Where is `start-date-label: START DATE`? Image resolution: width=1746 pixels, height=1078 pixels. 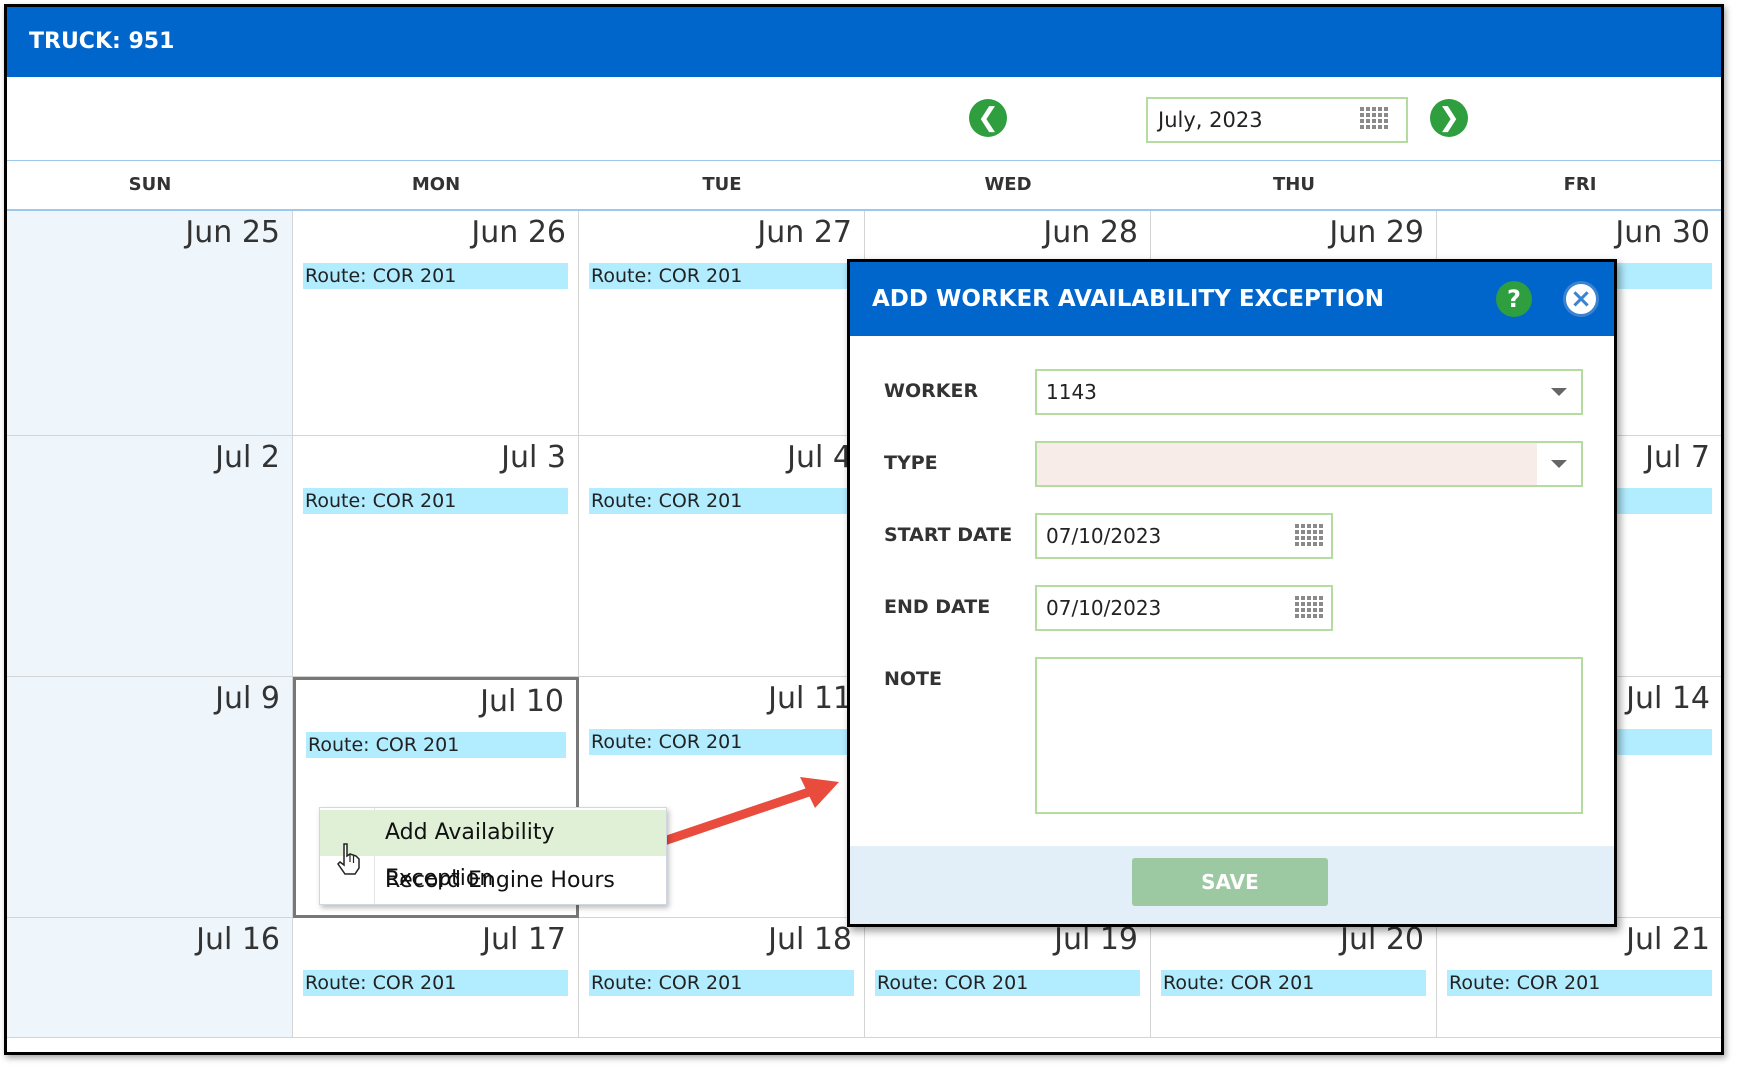 start-date-label: START DATE is located at coordinates (948, 535).